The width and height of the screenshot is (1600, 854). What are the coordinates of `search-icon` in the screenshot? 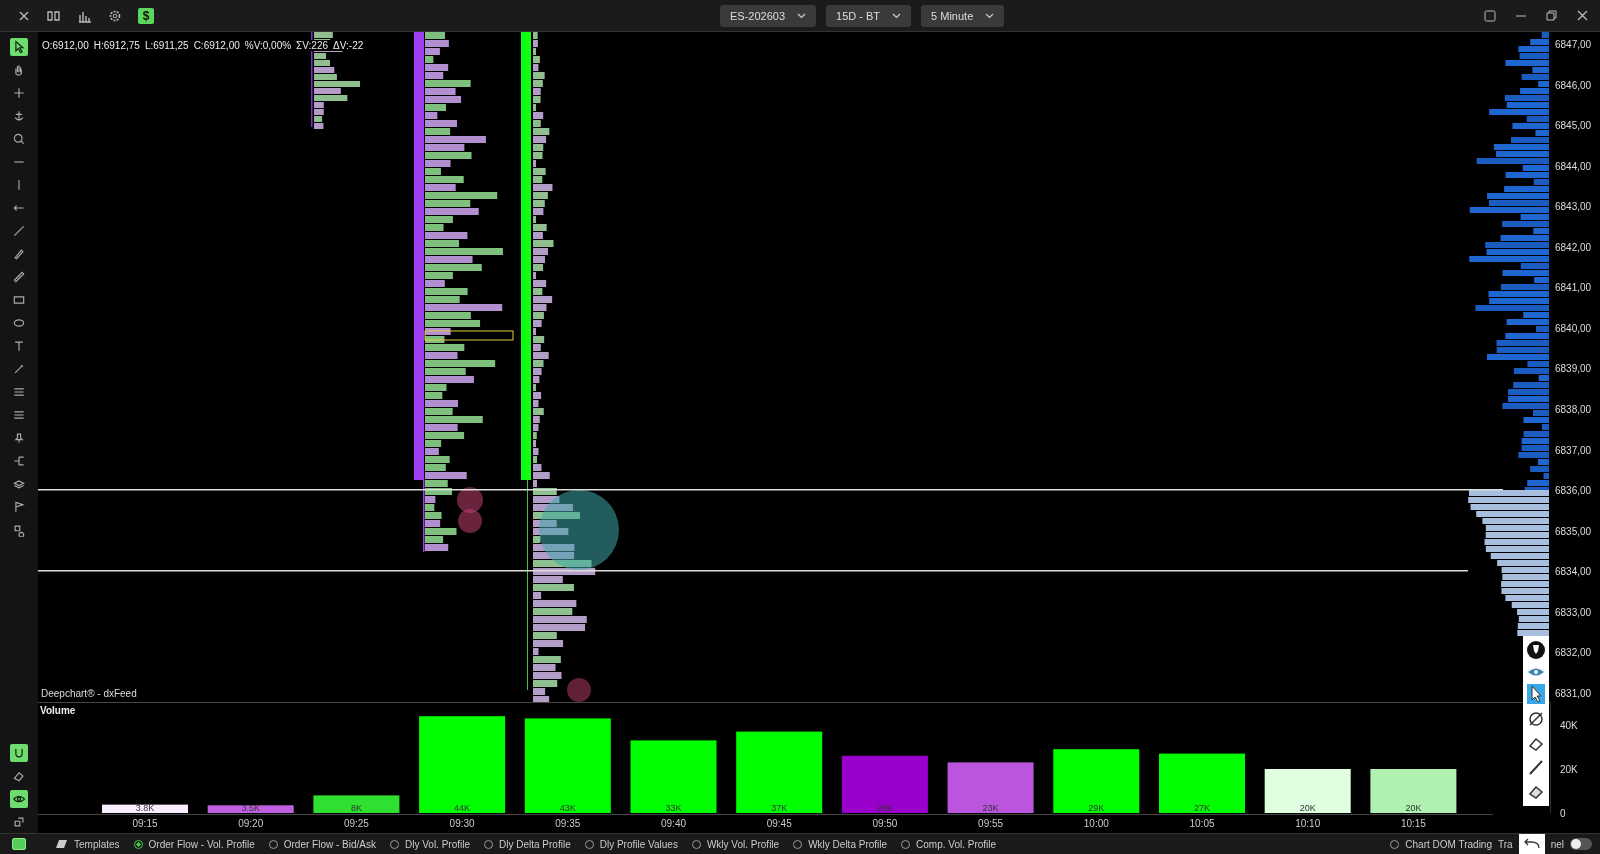 It's located at (19, 139).